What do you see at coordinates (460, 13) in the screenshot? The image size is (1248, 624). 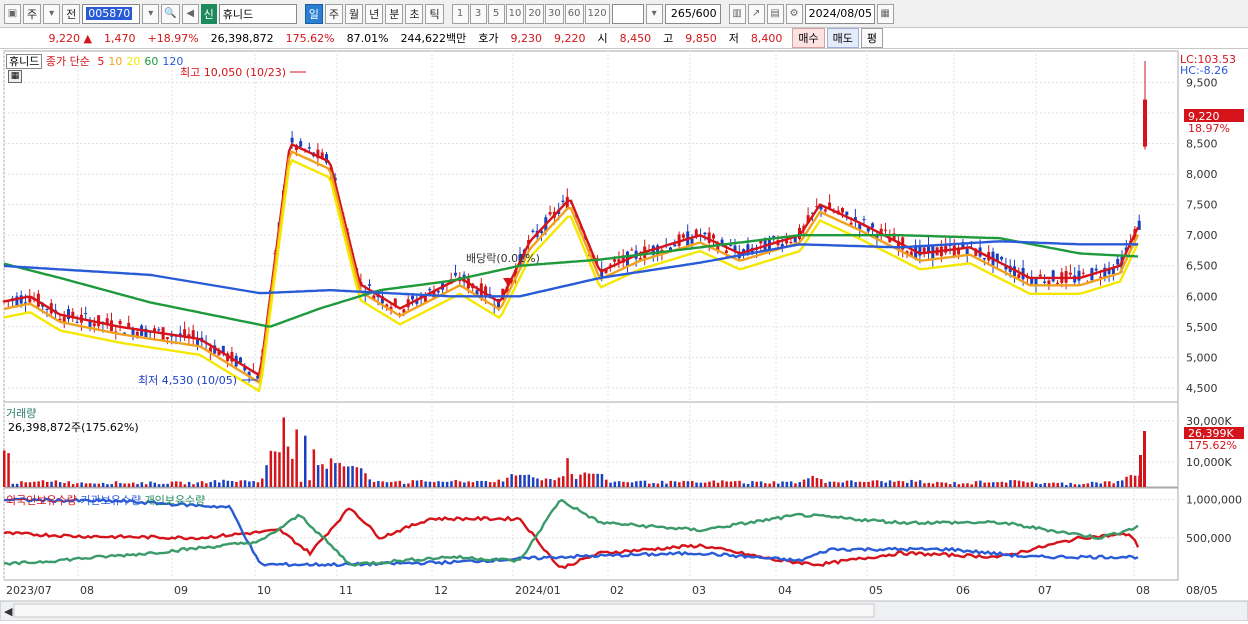 I see `interval-tab: 1` at bounding box center [460, 13].